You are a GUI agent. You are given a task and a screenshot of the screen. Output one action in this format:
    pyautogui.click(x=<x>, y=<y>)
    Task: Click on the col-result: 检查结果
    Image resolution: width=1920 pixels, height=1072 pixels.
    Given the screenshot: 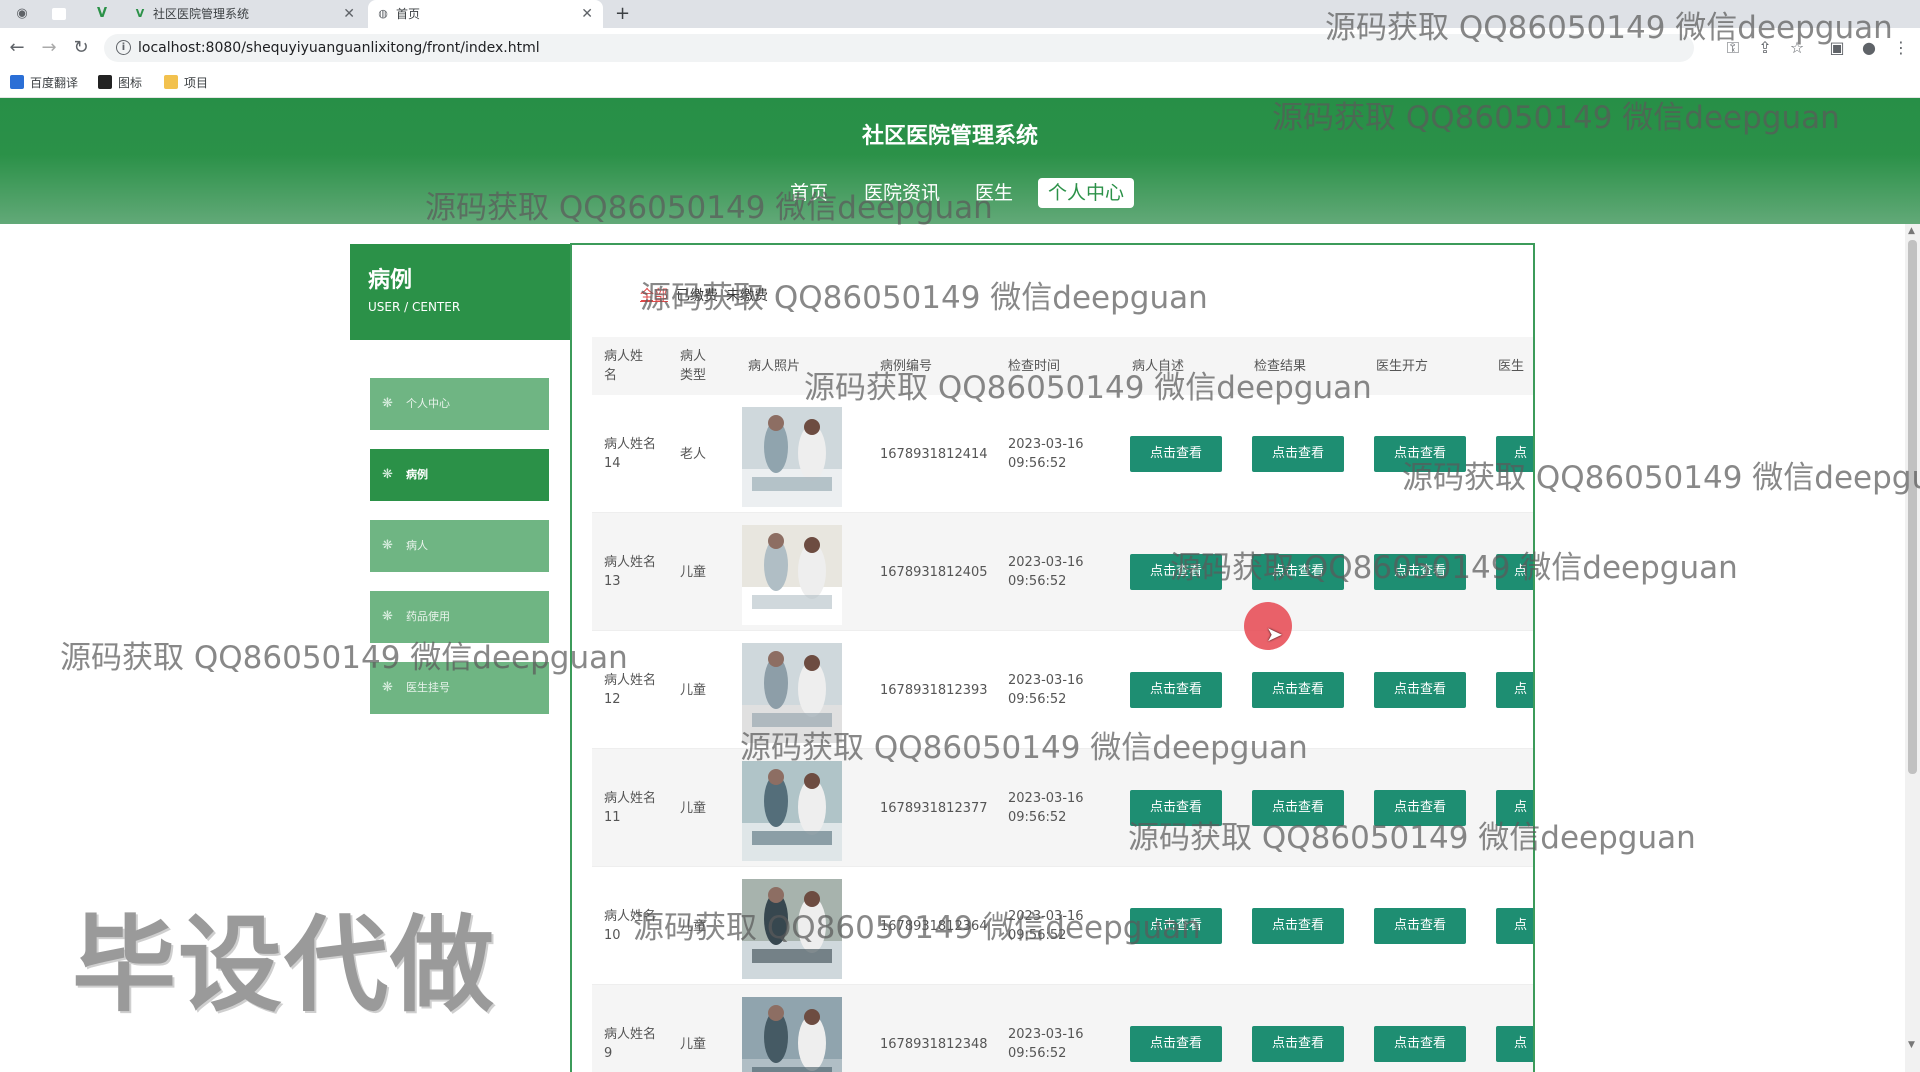 What is the action you would take?
    pyautogui.click(x=1280, y=366)
    